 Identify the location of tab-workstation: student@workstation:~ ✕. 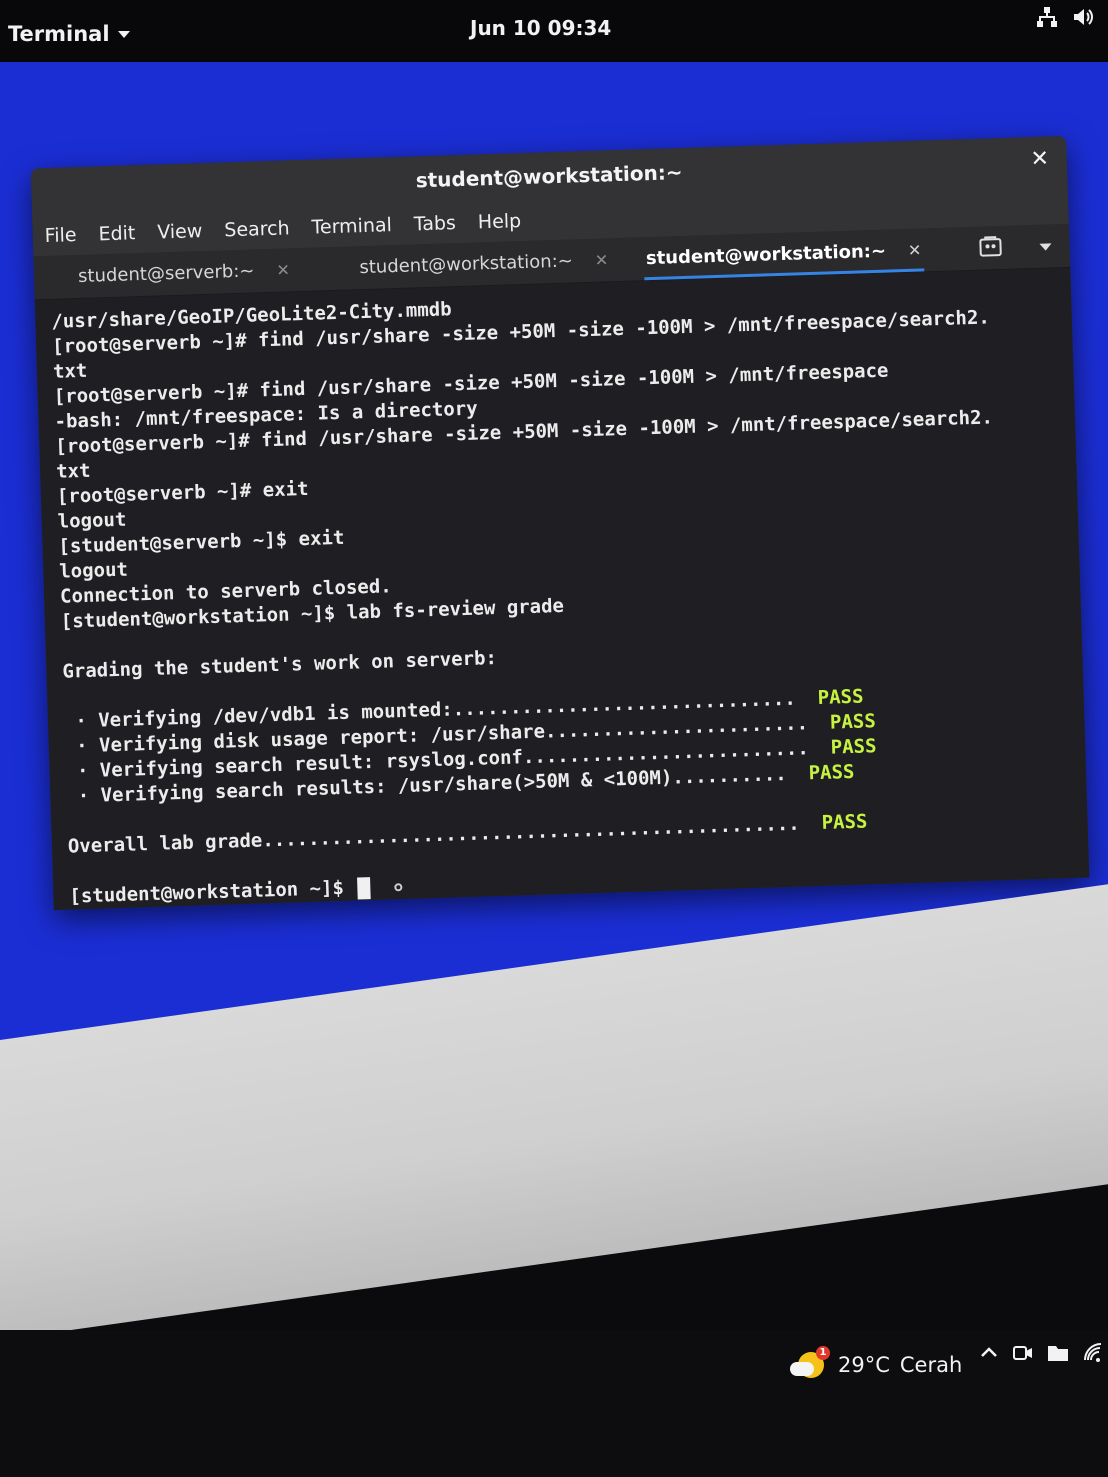
(483, 264).